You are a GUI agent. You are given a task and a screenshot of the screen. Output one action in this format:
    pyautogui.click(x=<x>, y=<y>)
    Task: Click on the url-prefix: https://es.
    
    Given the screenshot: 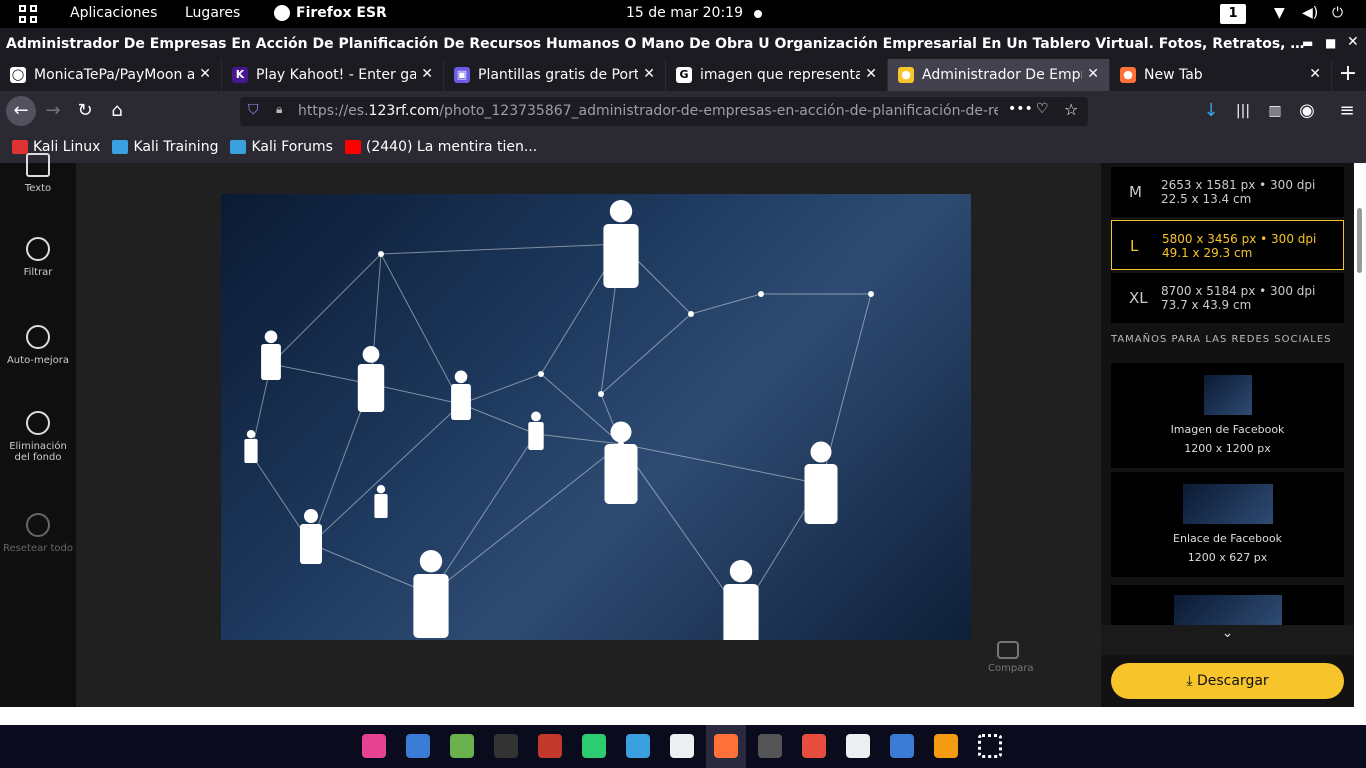 What is the action you would take?
    pyautogui.click(x=333, y=111)
    